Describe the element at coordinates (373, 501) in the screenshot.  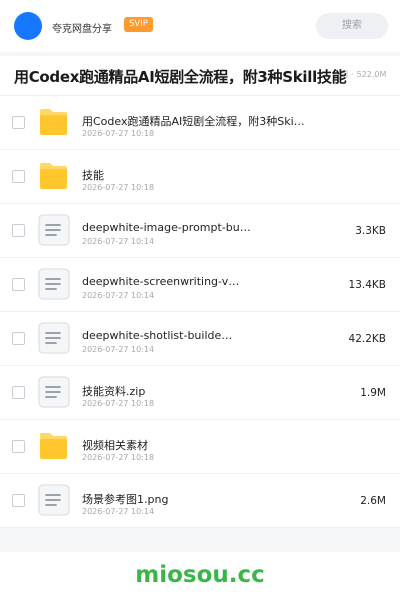
I see `file-size: 2.6M` at that location.